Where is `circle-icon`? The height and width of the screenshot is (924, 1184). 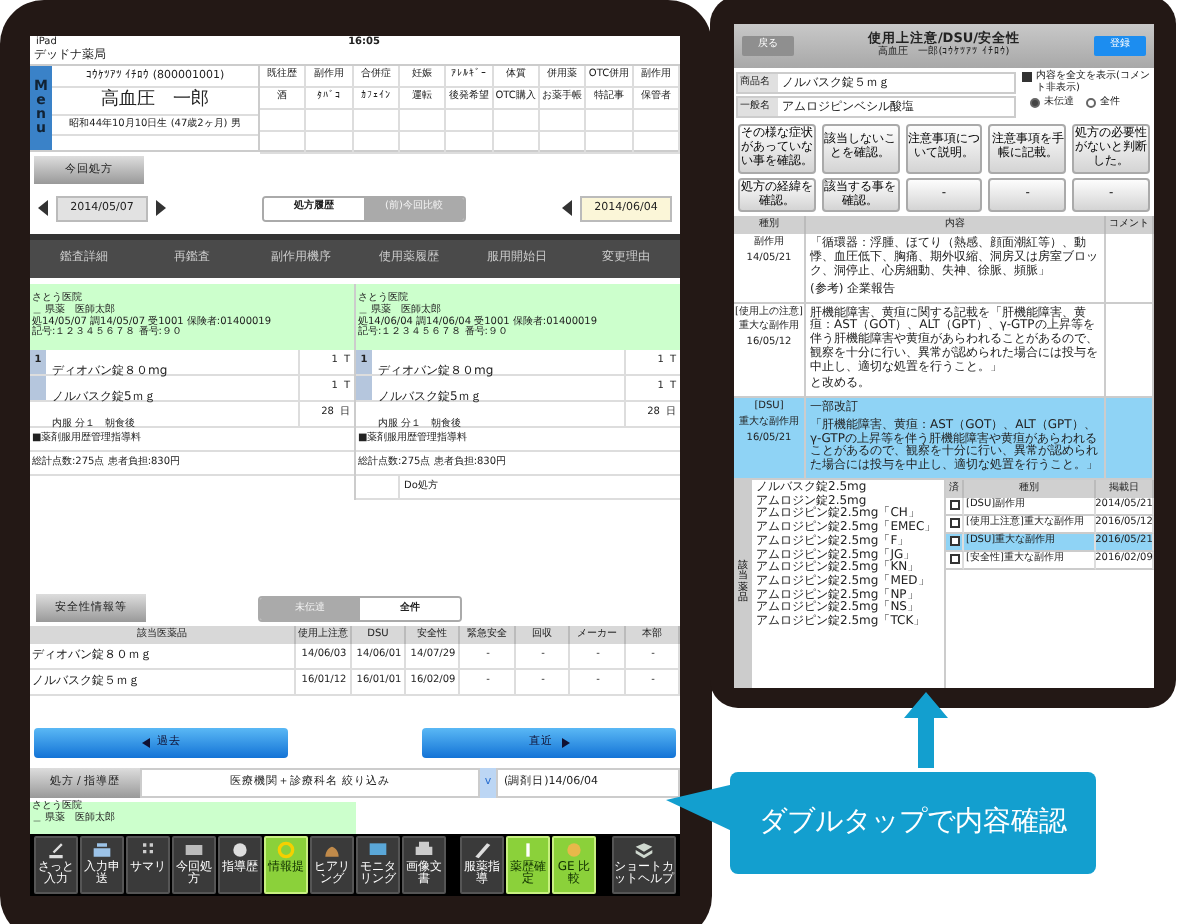 circle-icon is located at coordinates (240, 850).